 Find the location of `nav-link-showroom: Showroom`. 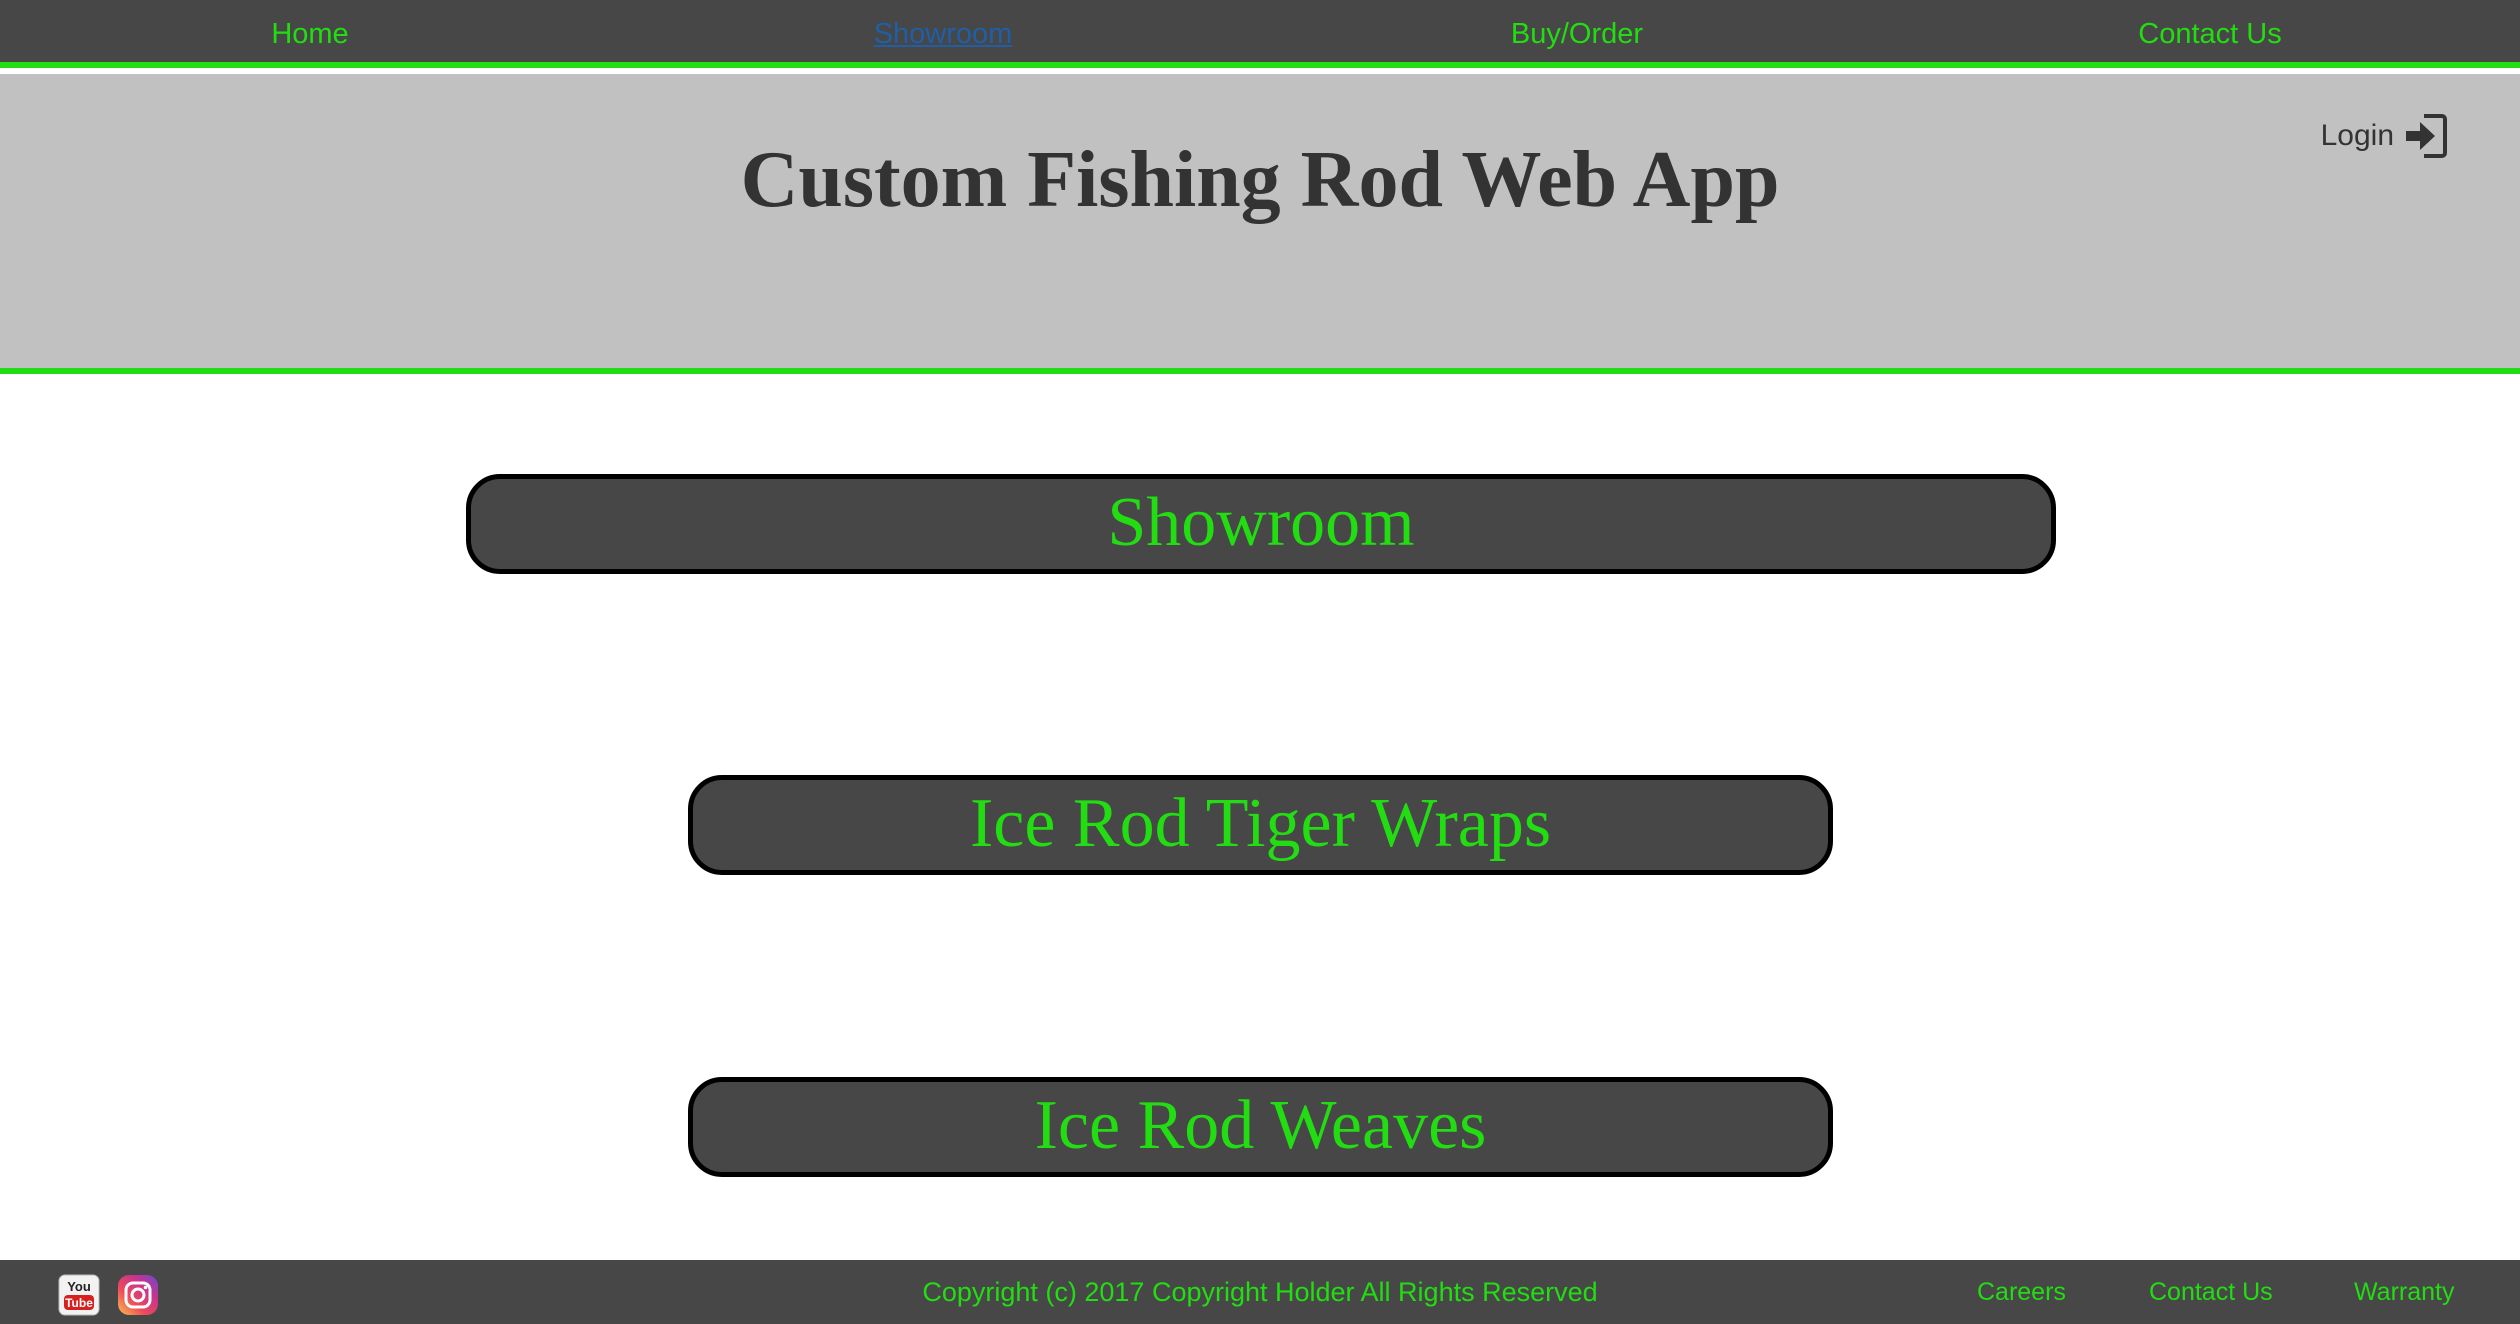

nav-link-showroom: Showroom is located at coordinates (943, 34).